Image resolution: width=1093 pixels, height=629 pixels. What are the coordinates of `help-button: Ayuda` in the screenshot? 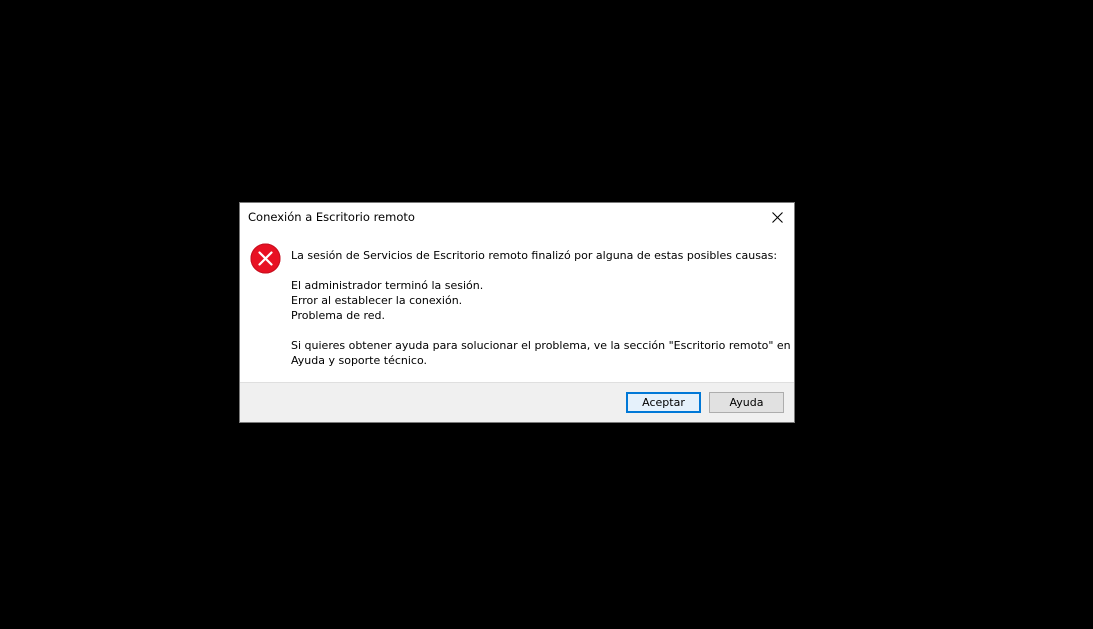 It's located at (746, 402).